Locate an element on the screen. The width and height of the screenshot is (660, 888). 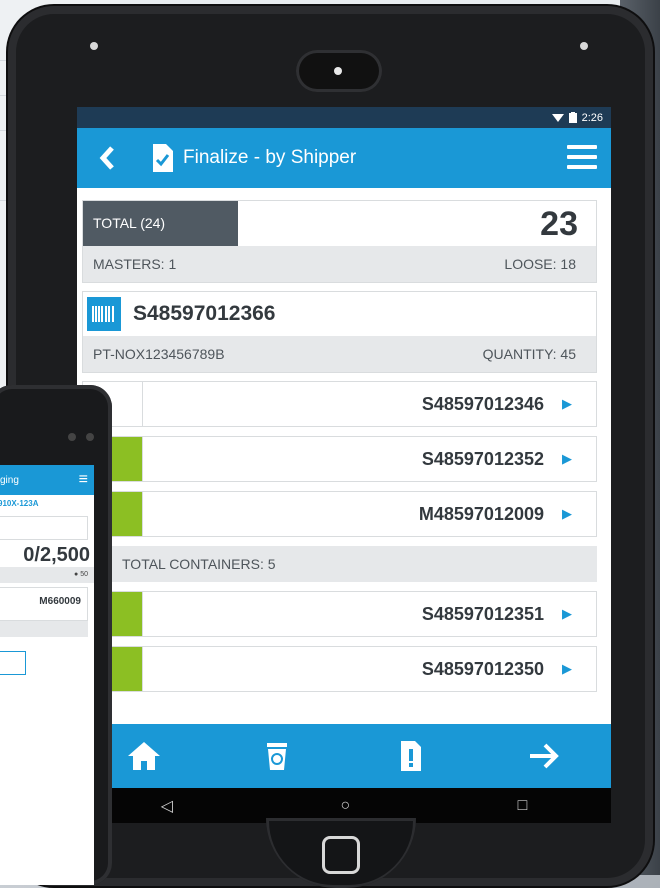
phone-code: M660009 is located at coordinates (44, 604).